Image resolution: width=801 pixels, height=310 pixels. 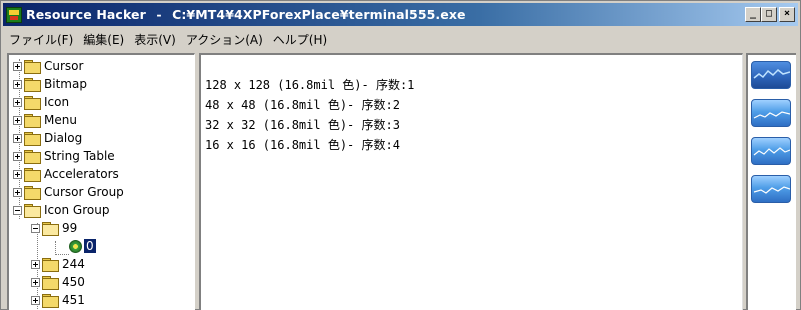 I want to click on tree-node-icon: Icon, so click(x=41, y=102).